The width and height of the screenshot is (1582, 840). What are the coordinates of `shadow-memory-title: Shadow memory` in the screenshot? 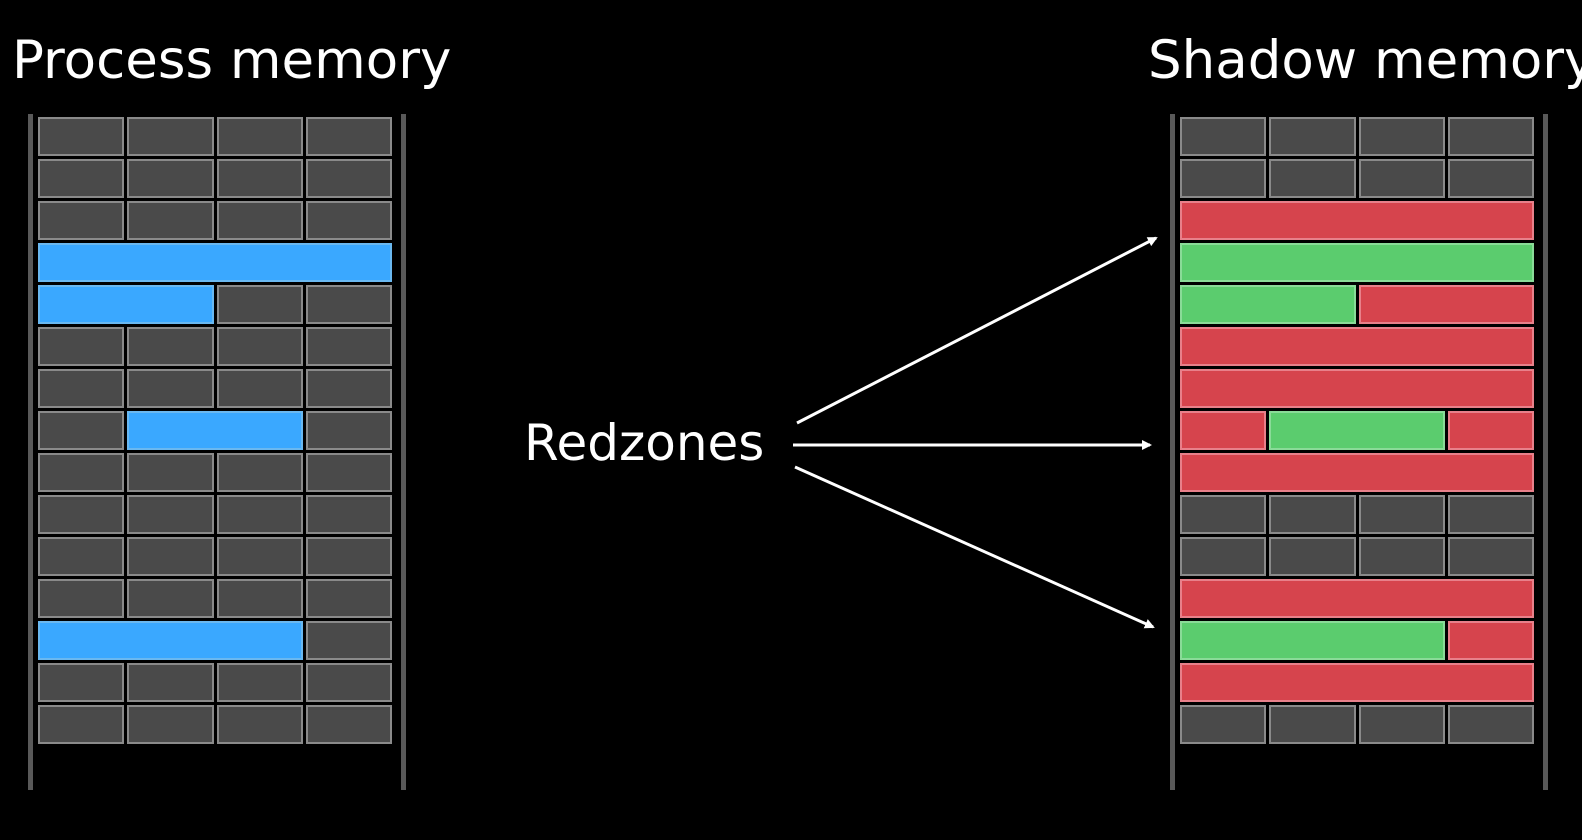 It's located at (1365, 60).